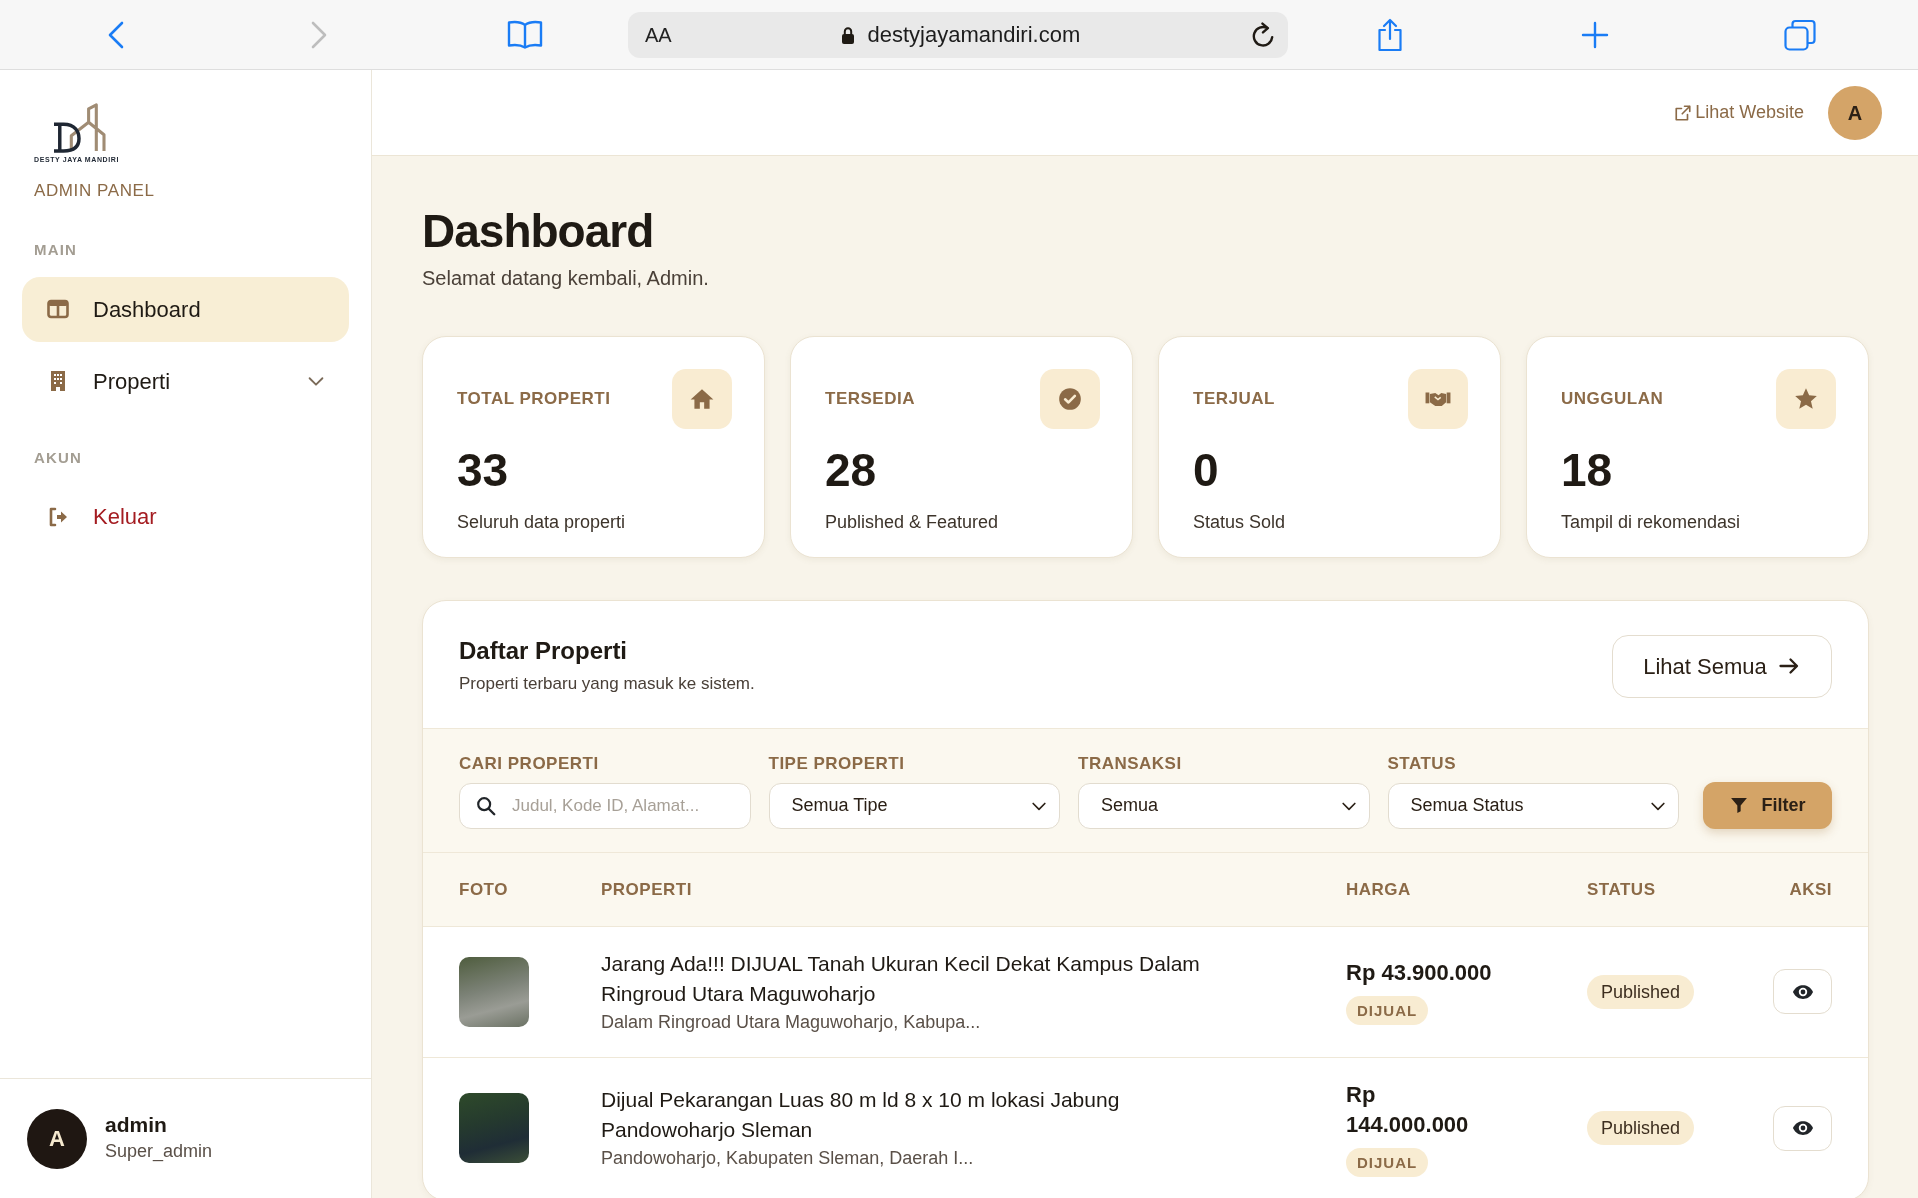  Describe the element at coordinates (483, 889) in the screenshot. I see `column-header: FOTO` at that location.